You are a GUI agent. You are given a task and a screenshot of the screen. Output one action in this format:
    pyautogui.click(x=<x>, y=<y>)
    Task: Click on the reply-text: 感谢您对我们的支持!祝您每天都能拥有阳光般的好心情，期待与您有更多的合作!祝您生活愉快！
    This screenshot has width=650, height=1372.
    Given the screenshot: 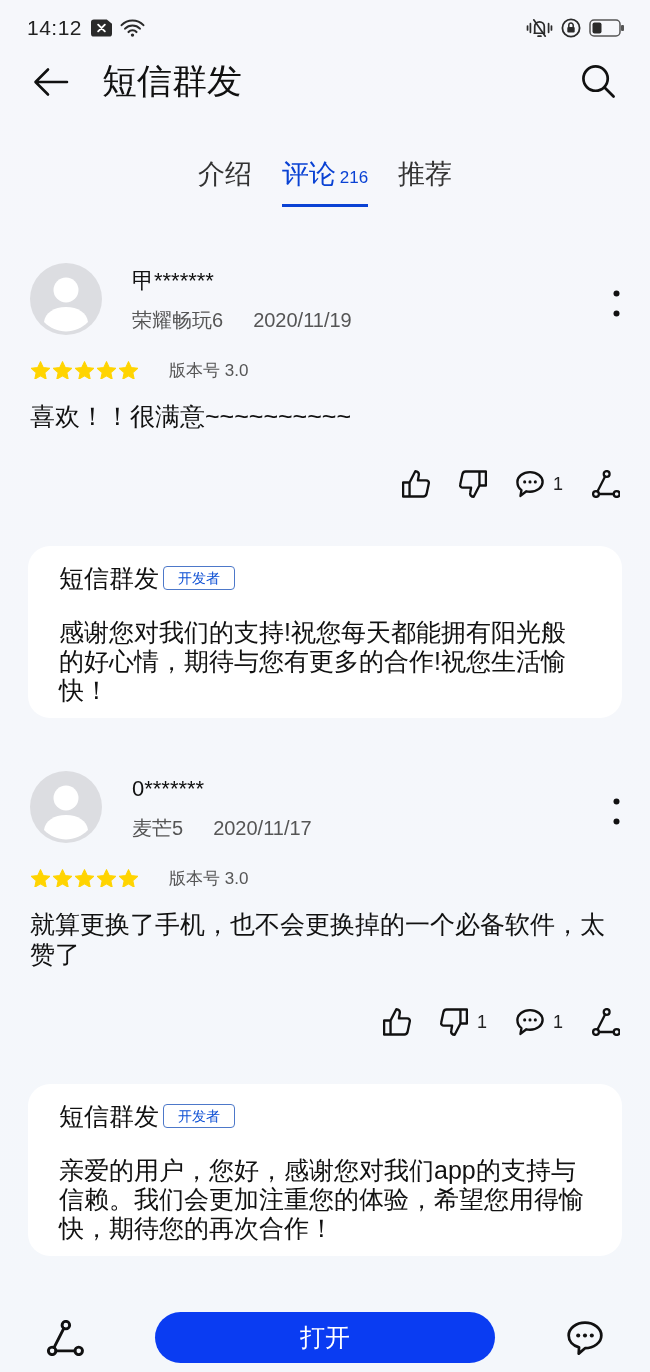 What is the action you would take?
    pyautogui.click(x=313, y=662)
    